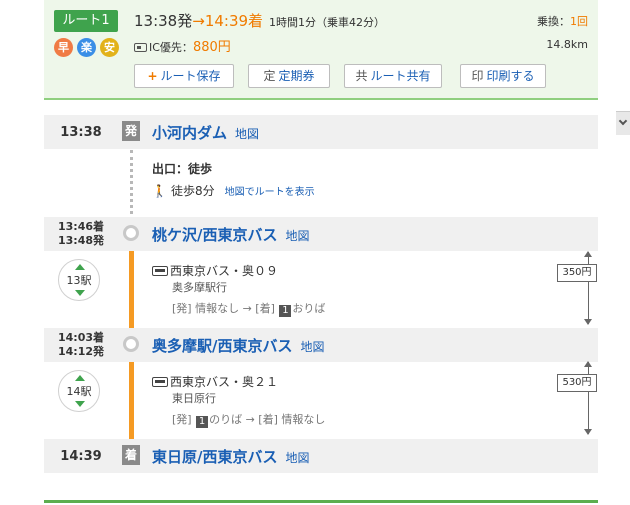  What do you see at coordinates (225, 308) in the screenshot?
I see `boarding-info-prefix: [発] 情報なし → [着]` at bounding box center [225, 308].